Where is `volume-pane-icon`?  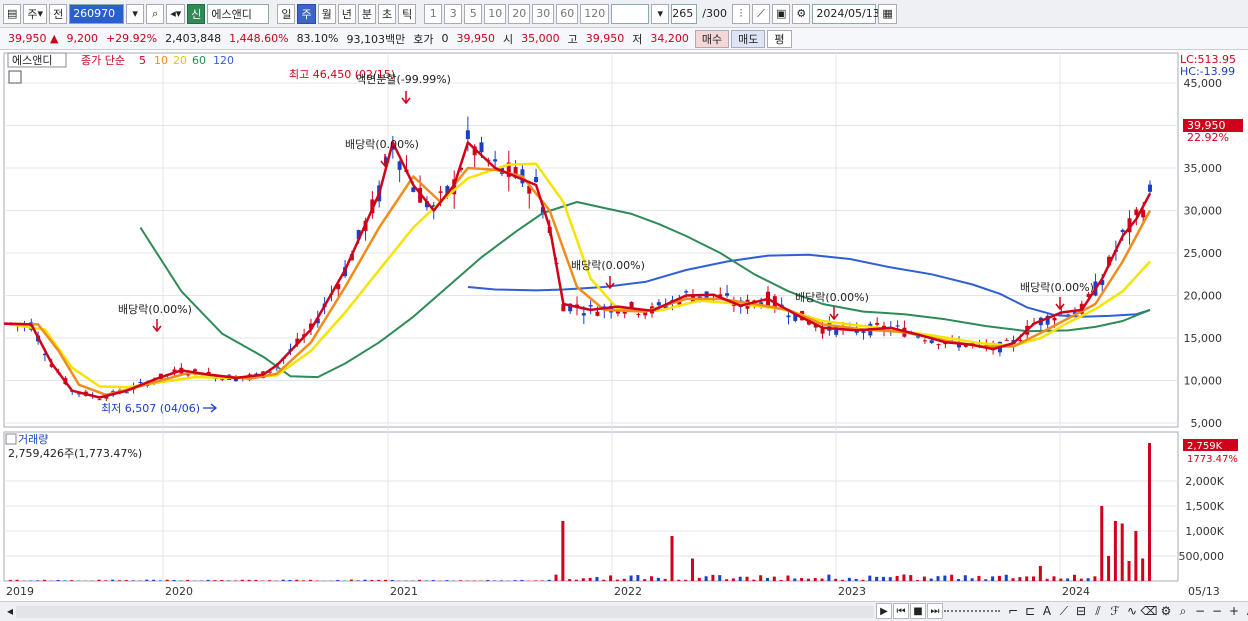
volume-pane-icon is located at coordinates (11, 439).